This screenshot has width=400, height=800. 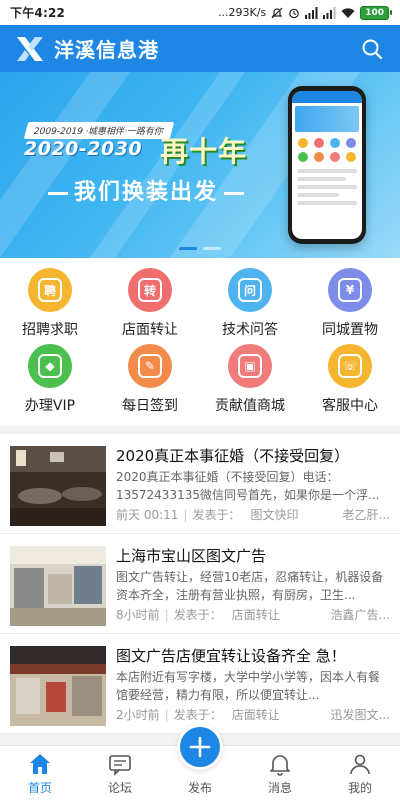 I want to click on quick-link-glyph: ✎, so click(x=150, y=366).